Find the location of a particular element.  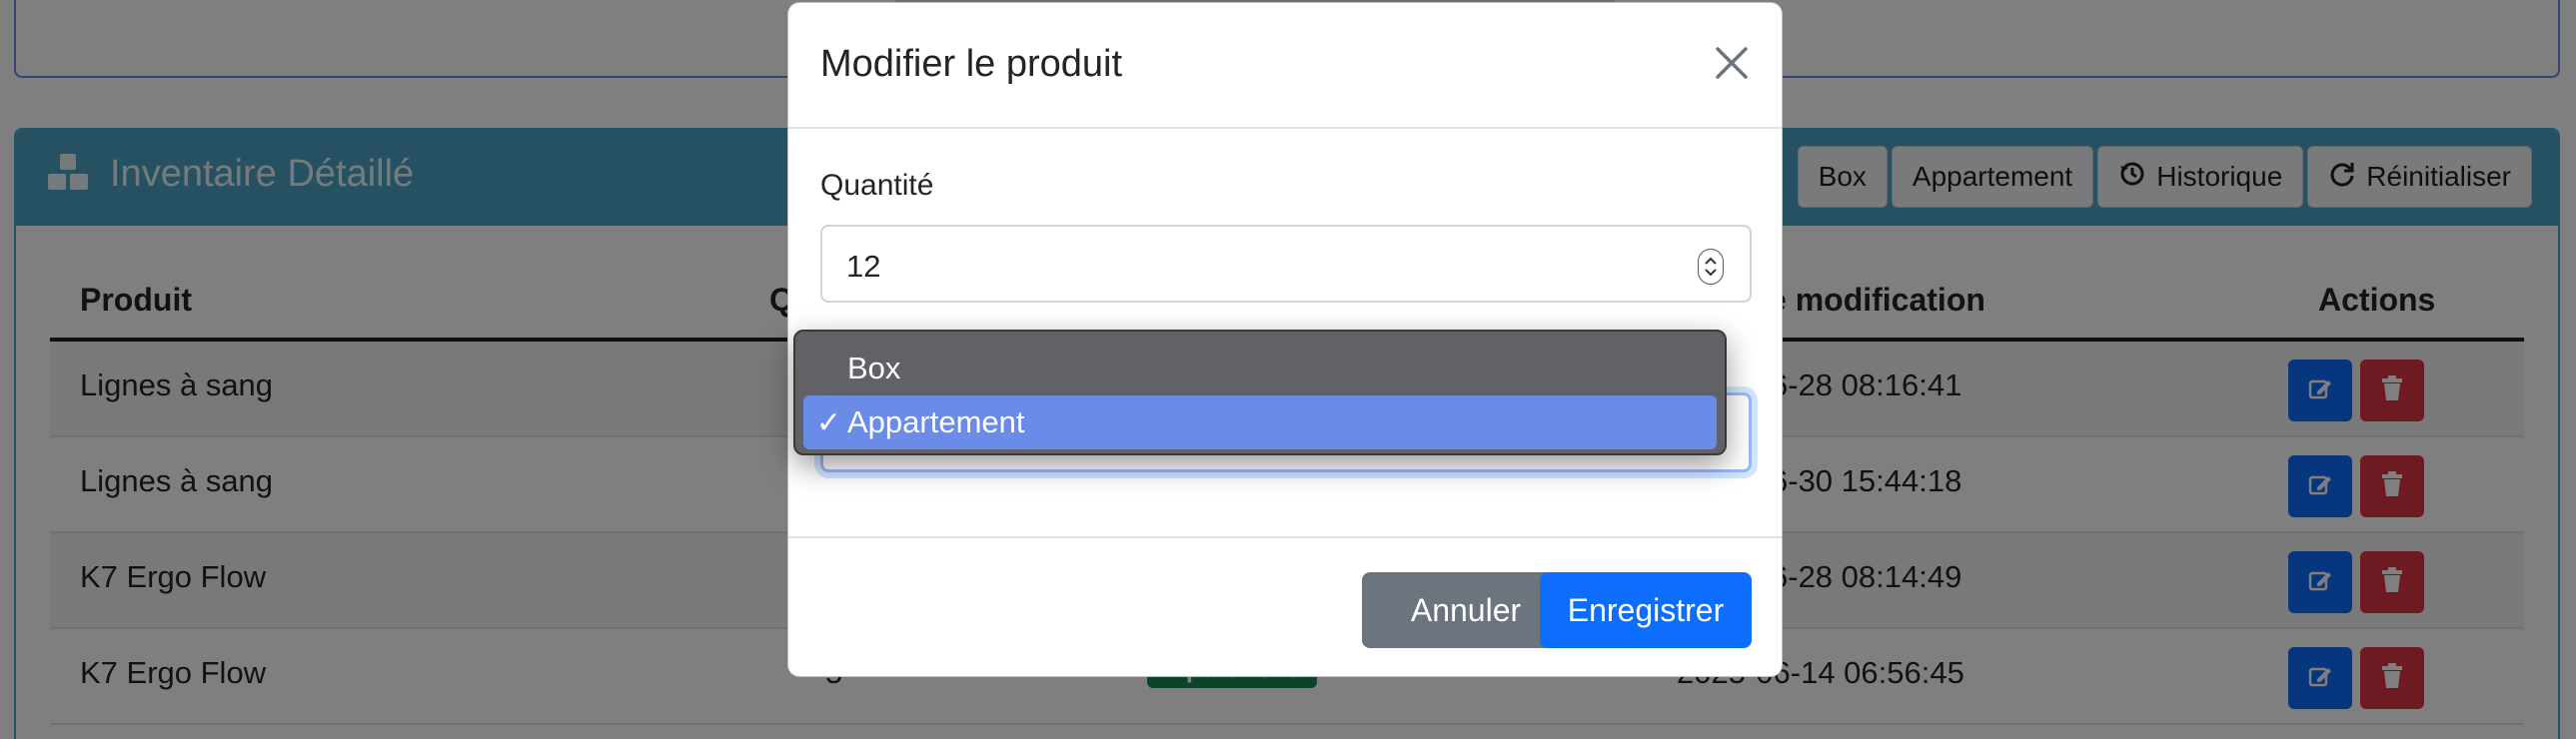

save-button: Enregistrer is located at coordinates (1646, 610).